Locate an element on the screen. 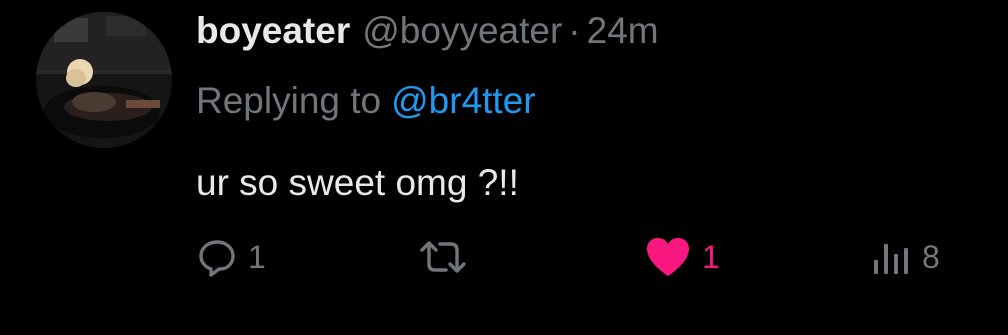 Image resolution: width=1008 pixels, height=335 pixels. analytics-bars-icon is located at coordinates (891, 257).